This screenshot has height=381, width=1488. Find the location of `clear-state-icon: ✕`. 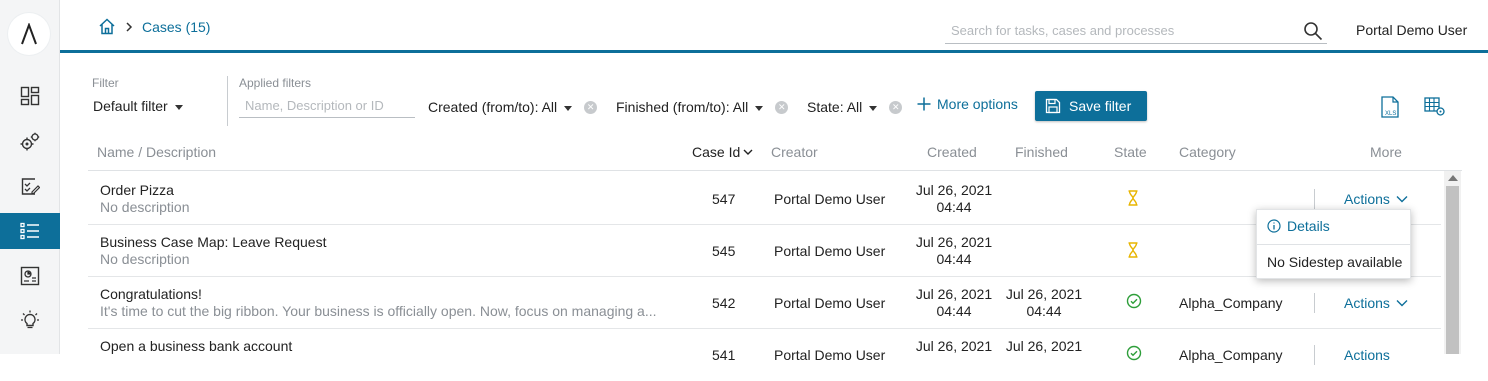

clear-state-icon: ✕ is located at coordinates (896, 107).